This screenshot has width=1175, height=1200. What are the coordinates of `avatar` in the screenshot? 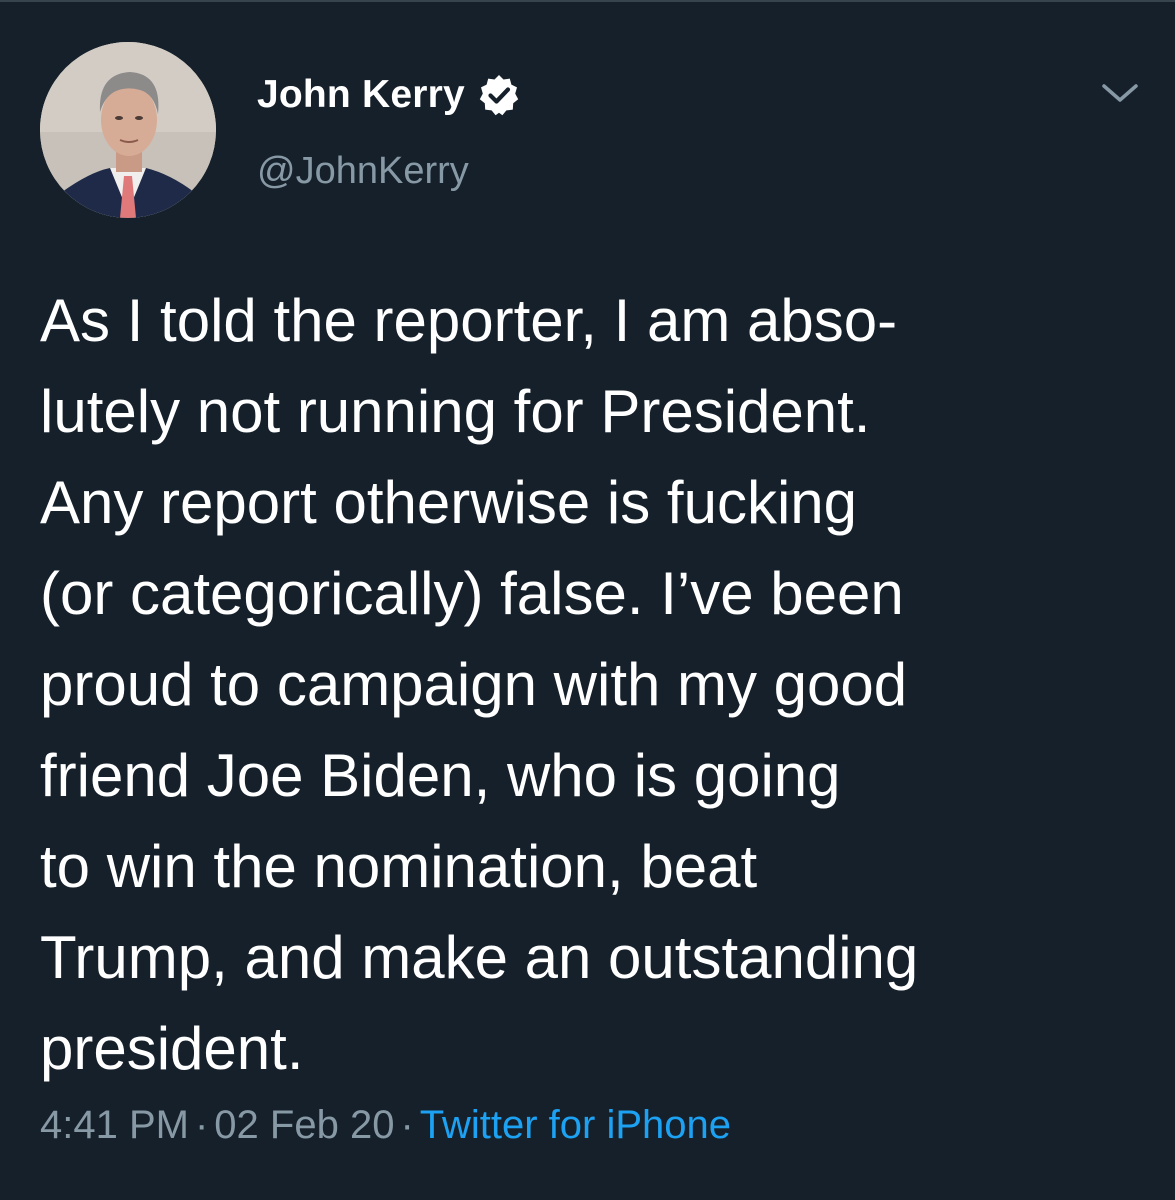 It's located at (128, 130).